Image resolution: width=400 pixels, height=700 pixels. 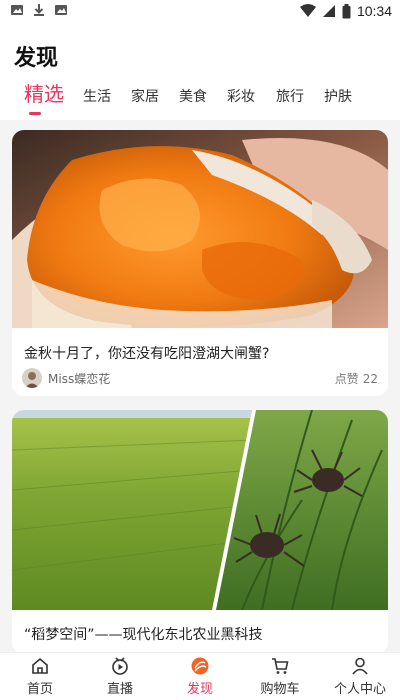 What do you see at coordinates (359, 689) in the screenshot?
I see `nav-label: 个人中心` at bounding box center [359, 689].